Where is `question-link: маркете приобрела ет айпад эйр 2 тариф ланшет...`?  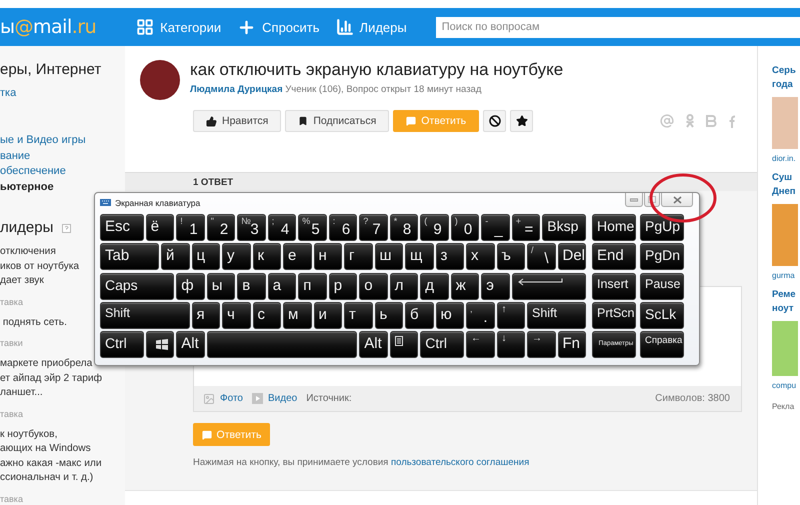
question-link: маркете приобрела ет айпад эйр 2 тариф ланшет... is located at coordinates (51, 378).